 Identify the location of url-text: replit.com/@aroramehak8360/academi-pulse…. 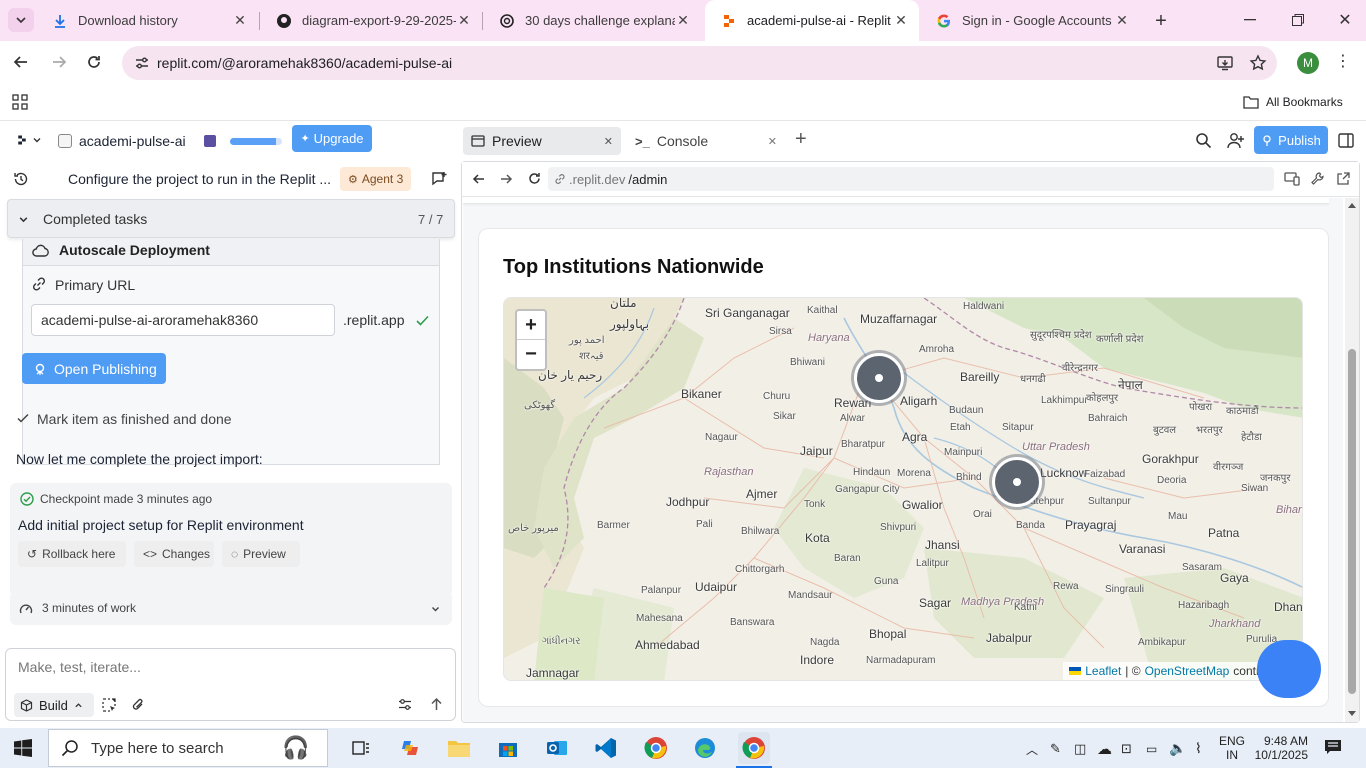
(304, 63).